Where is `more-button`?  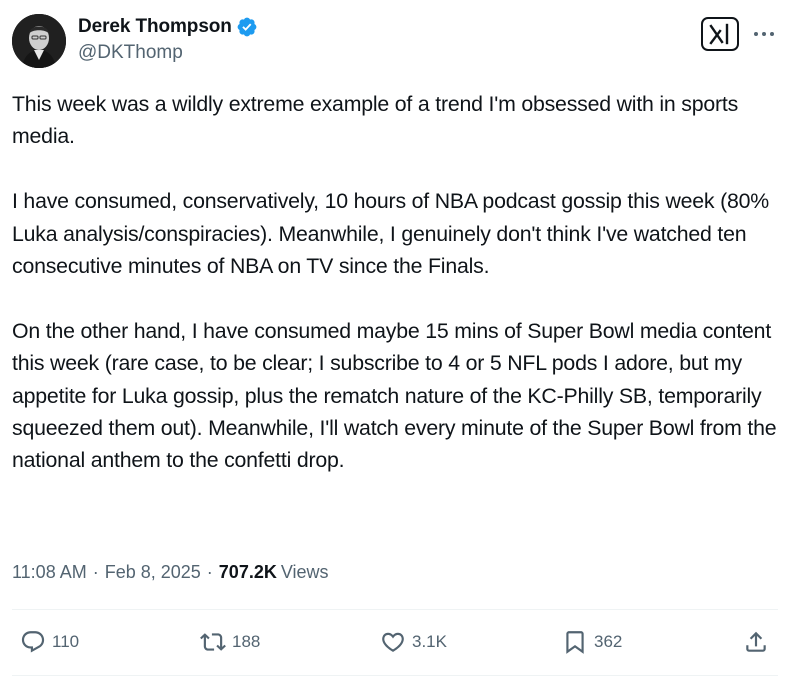
more-button is located at coordinates (764, 34).